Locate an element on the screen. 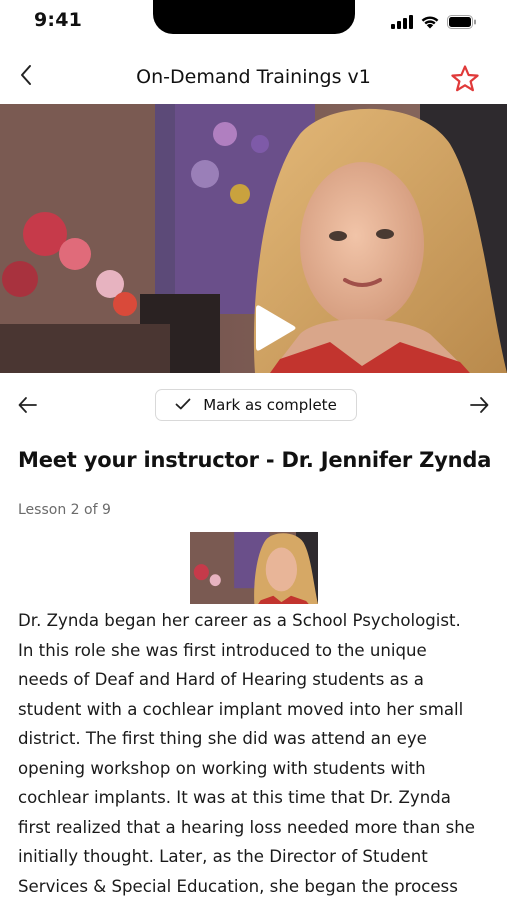 Image resolution: width=507 pixels, height=901 pixels. mark-complete-button: Mark as complete is located at coordinates (256, 405).